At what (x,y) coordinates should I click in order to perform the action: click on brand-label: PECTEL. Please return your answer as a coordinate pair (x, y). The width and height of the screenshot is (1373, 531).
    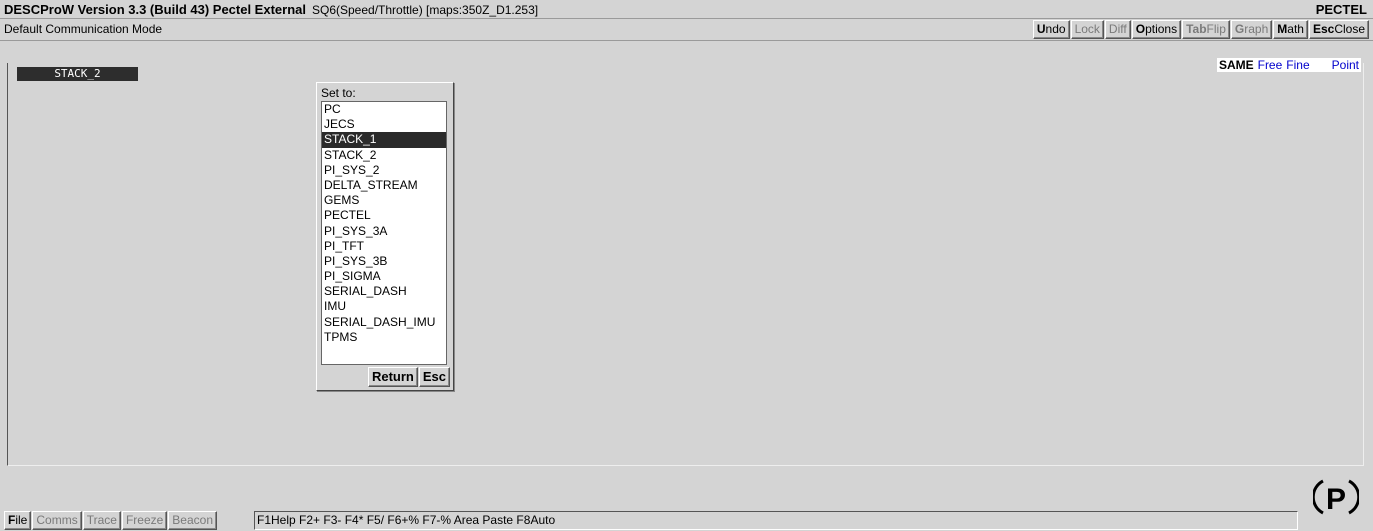
    Looking at the image, I should click on (1341, 9).